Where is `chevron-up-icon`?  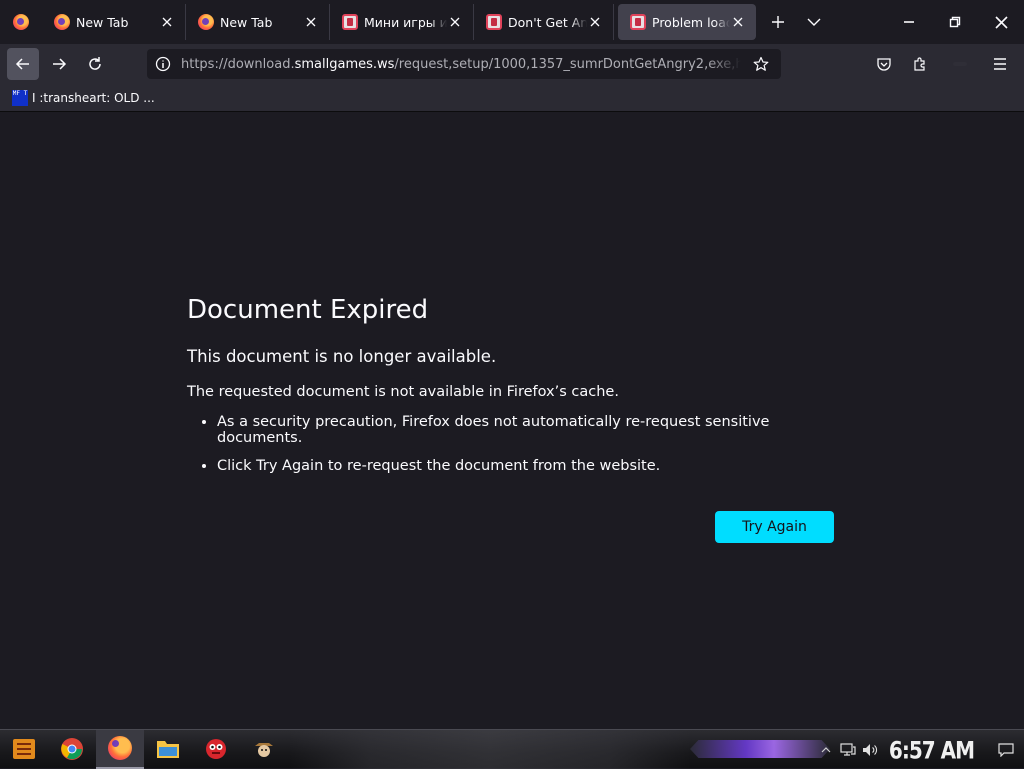
chevron-up-icon is located at coordinates (826, 749).